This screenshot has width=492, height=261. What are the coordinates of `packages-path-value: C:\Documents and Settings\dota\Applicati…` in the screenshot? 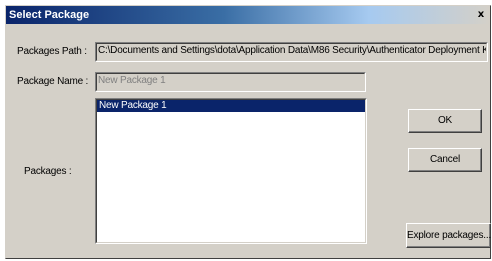 It's located at (293, 50).